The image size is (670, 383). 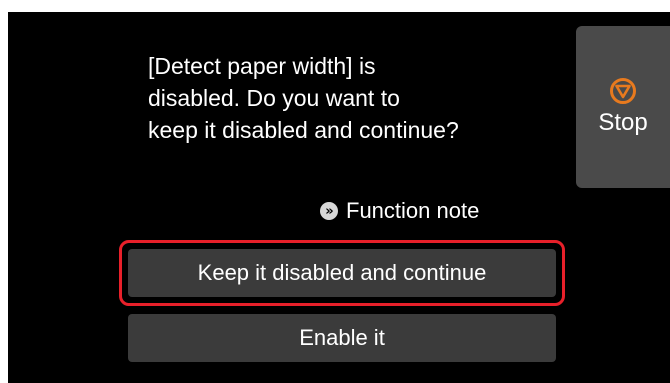 I want to click on message-line-3: keep it disabled and continue?, so click(x=303, y=130).